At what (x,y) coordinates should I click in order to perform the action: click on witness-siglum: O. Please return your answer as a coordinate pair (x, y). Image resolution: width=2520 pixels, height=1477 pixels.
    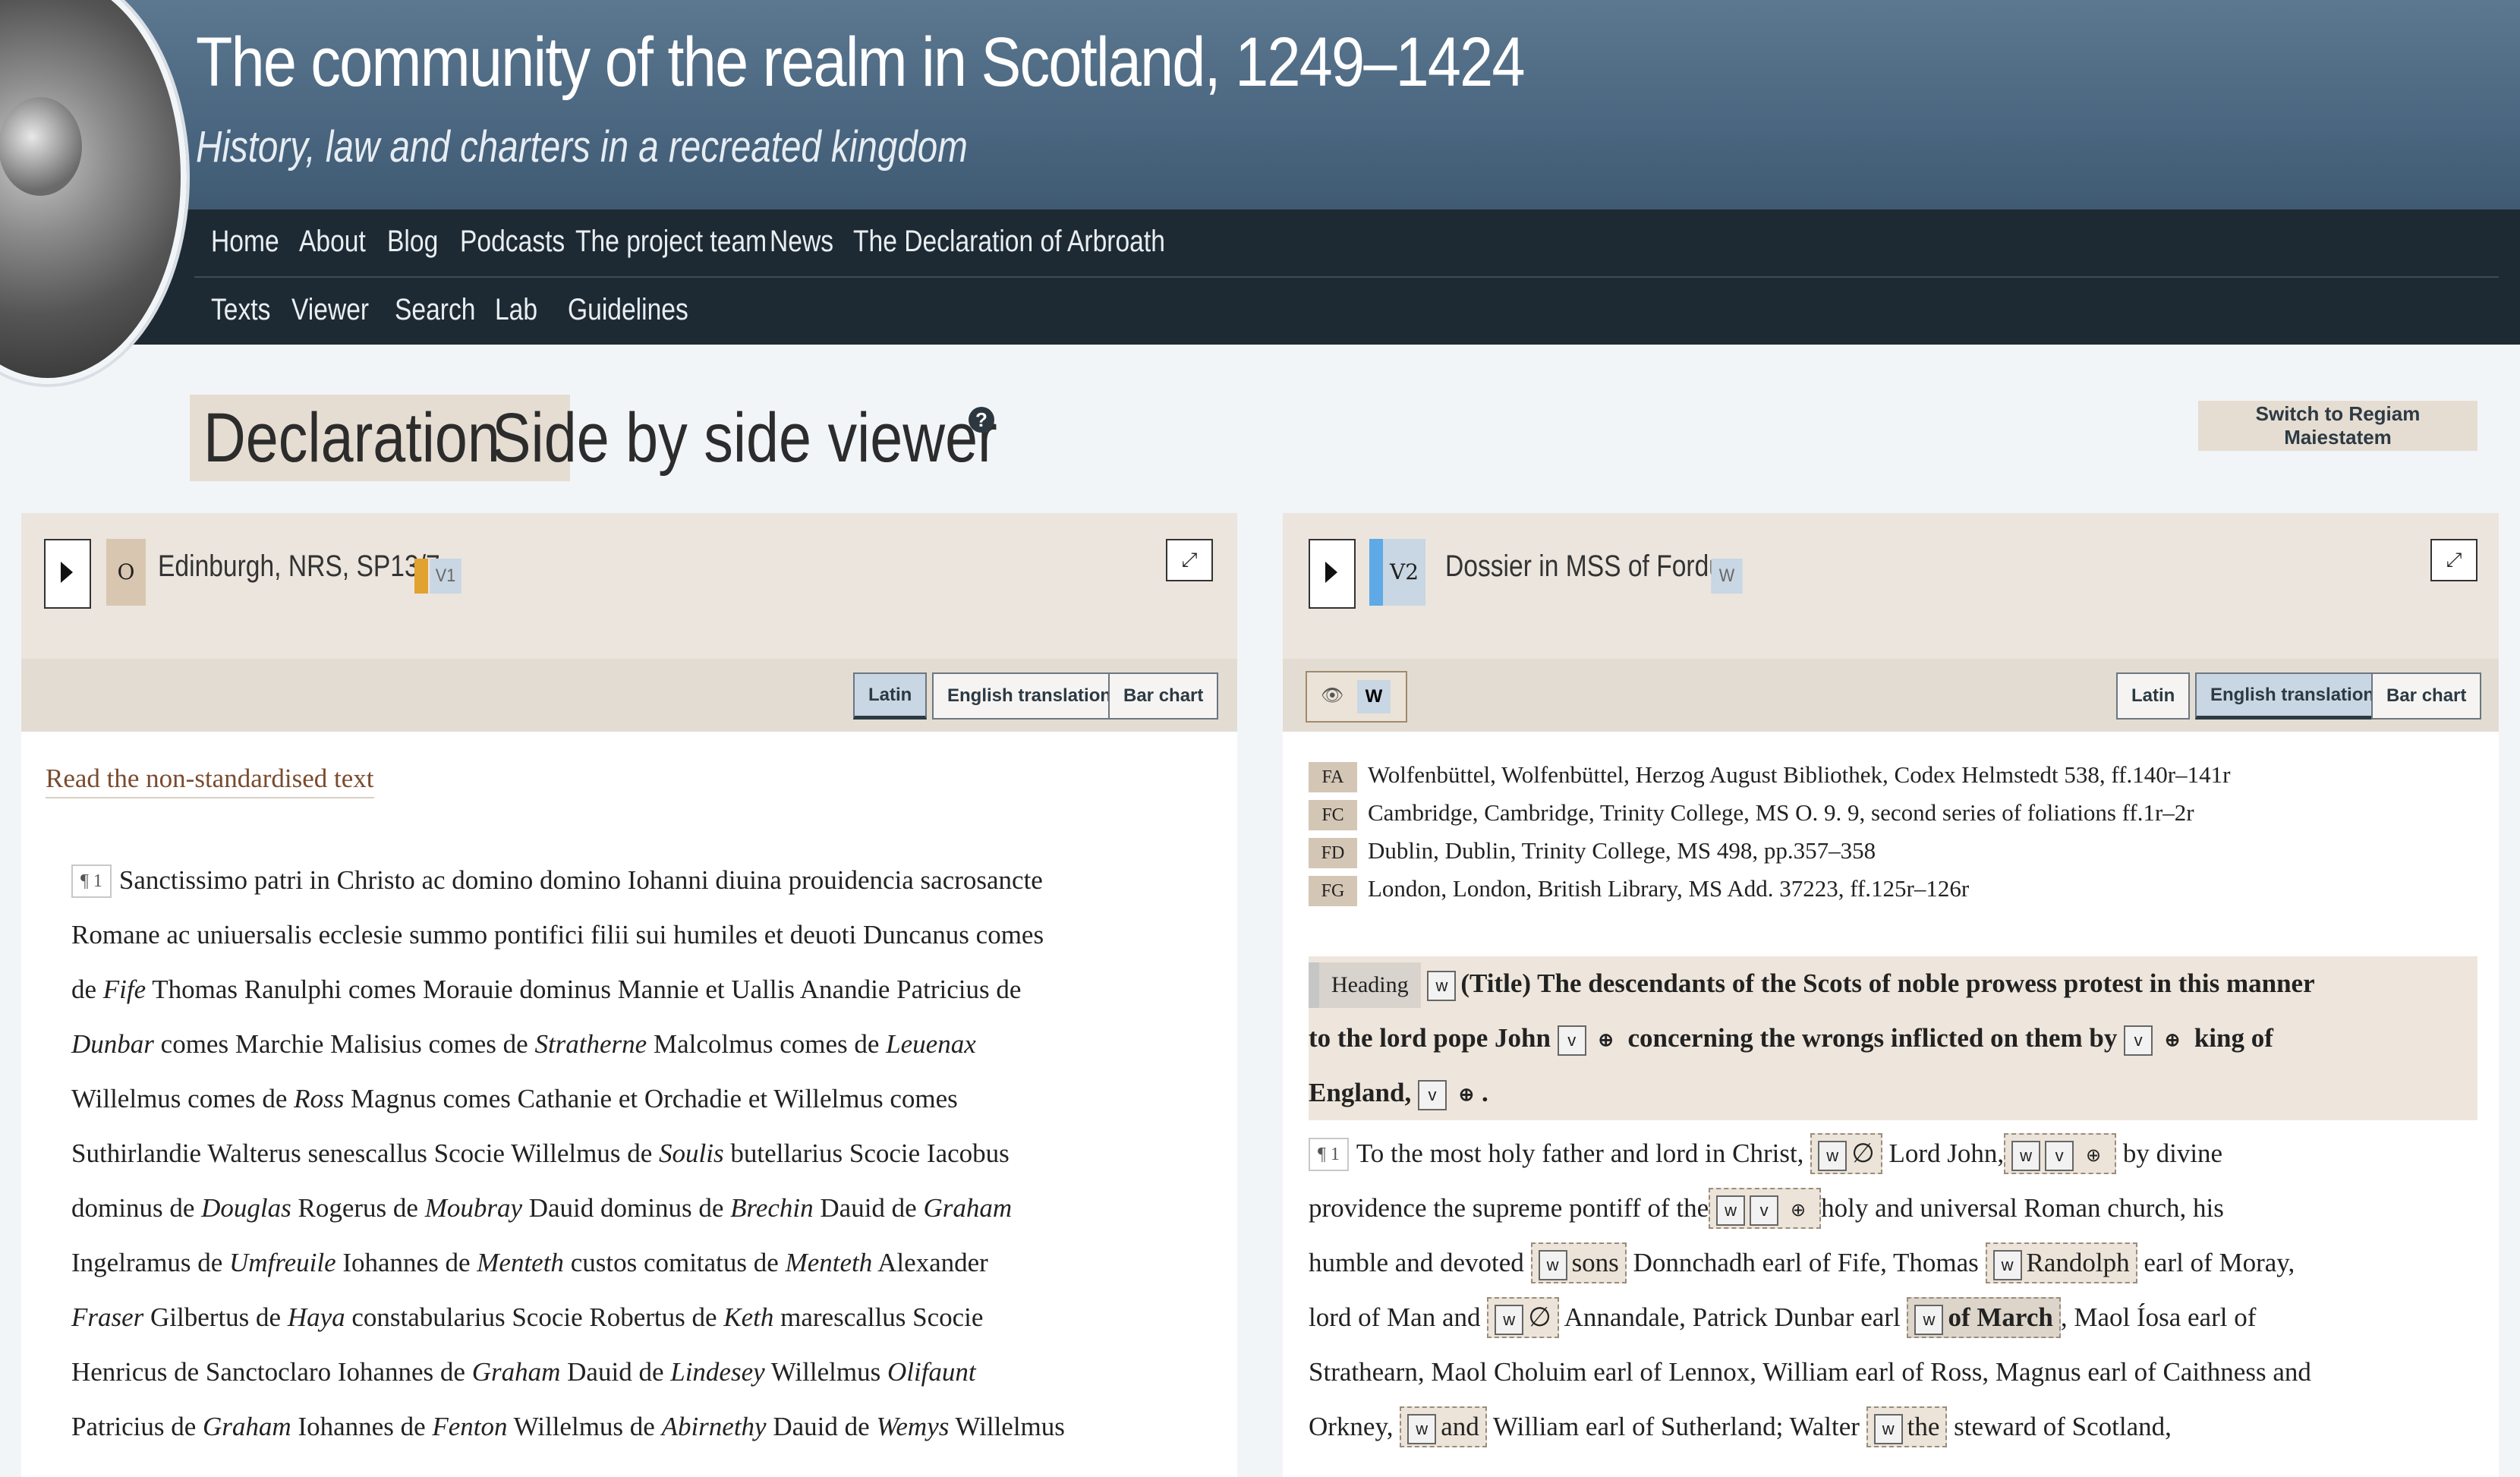
    Looking at the image, I should click on (126, 572).